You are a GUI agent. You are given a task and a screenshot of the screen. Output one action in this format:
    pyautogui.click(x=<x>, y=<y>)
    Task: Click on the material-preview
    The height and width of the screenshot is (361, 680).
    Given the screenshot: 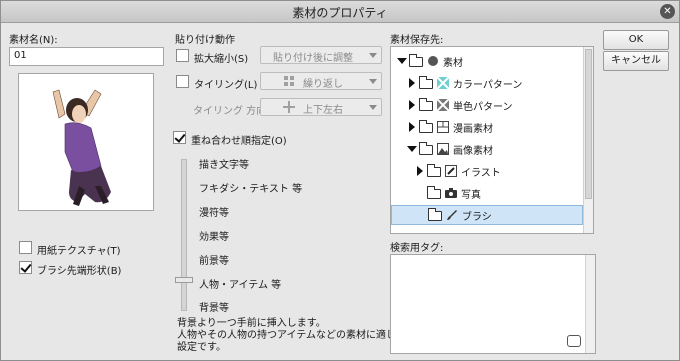 What is the action you would take?
    pyautogui.click(x=86, y=142)
    